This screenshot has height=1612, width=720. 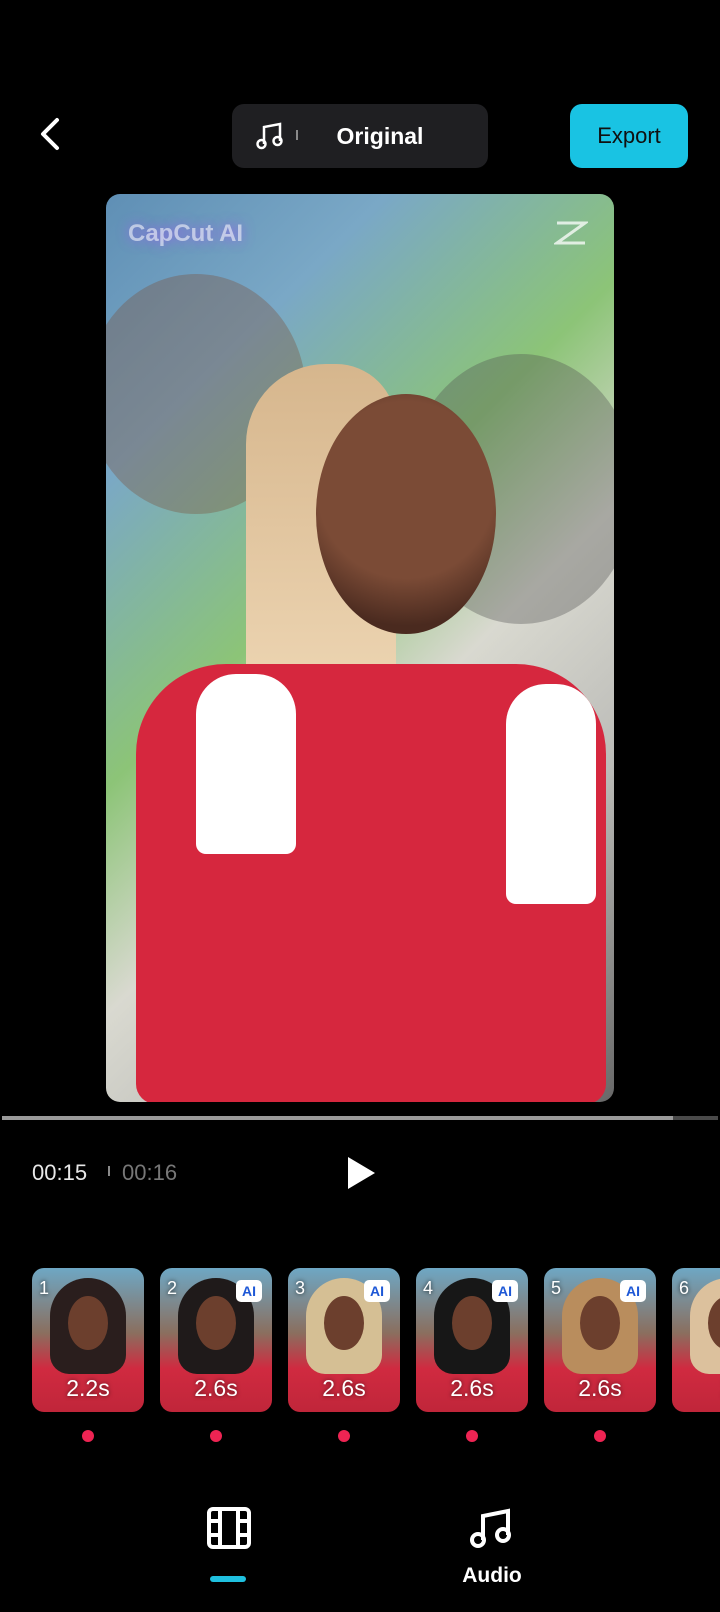 I want to click on clip-index: 3, so click(x=300, y=1288).